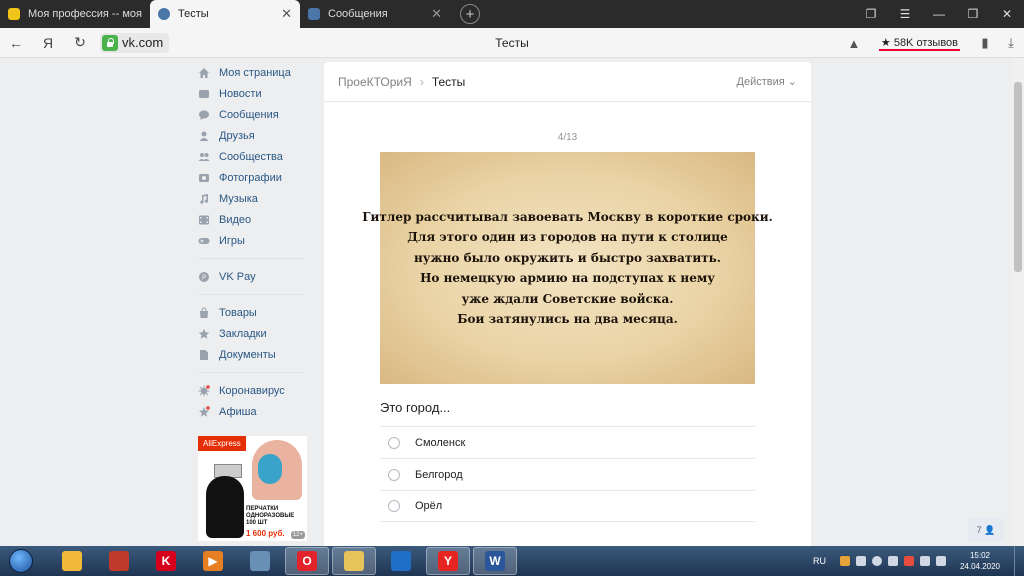 The image size is (1024, 576). What do you see at coordinates (85, 14) in the screenshot?
I see `tab-title: Моя профессия -- моя ис` at bounding box center [85, 14].